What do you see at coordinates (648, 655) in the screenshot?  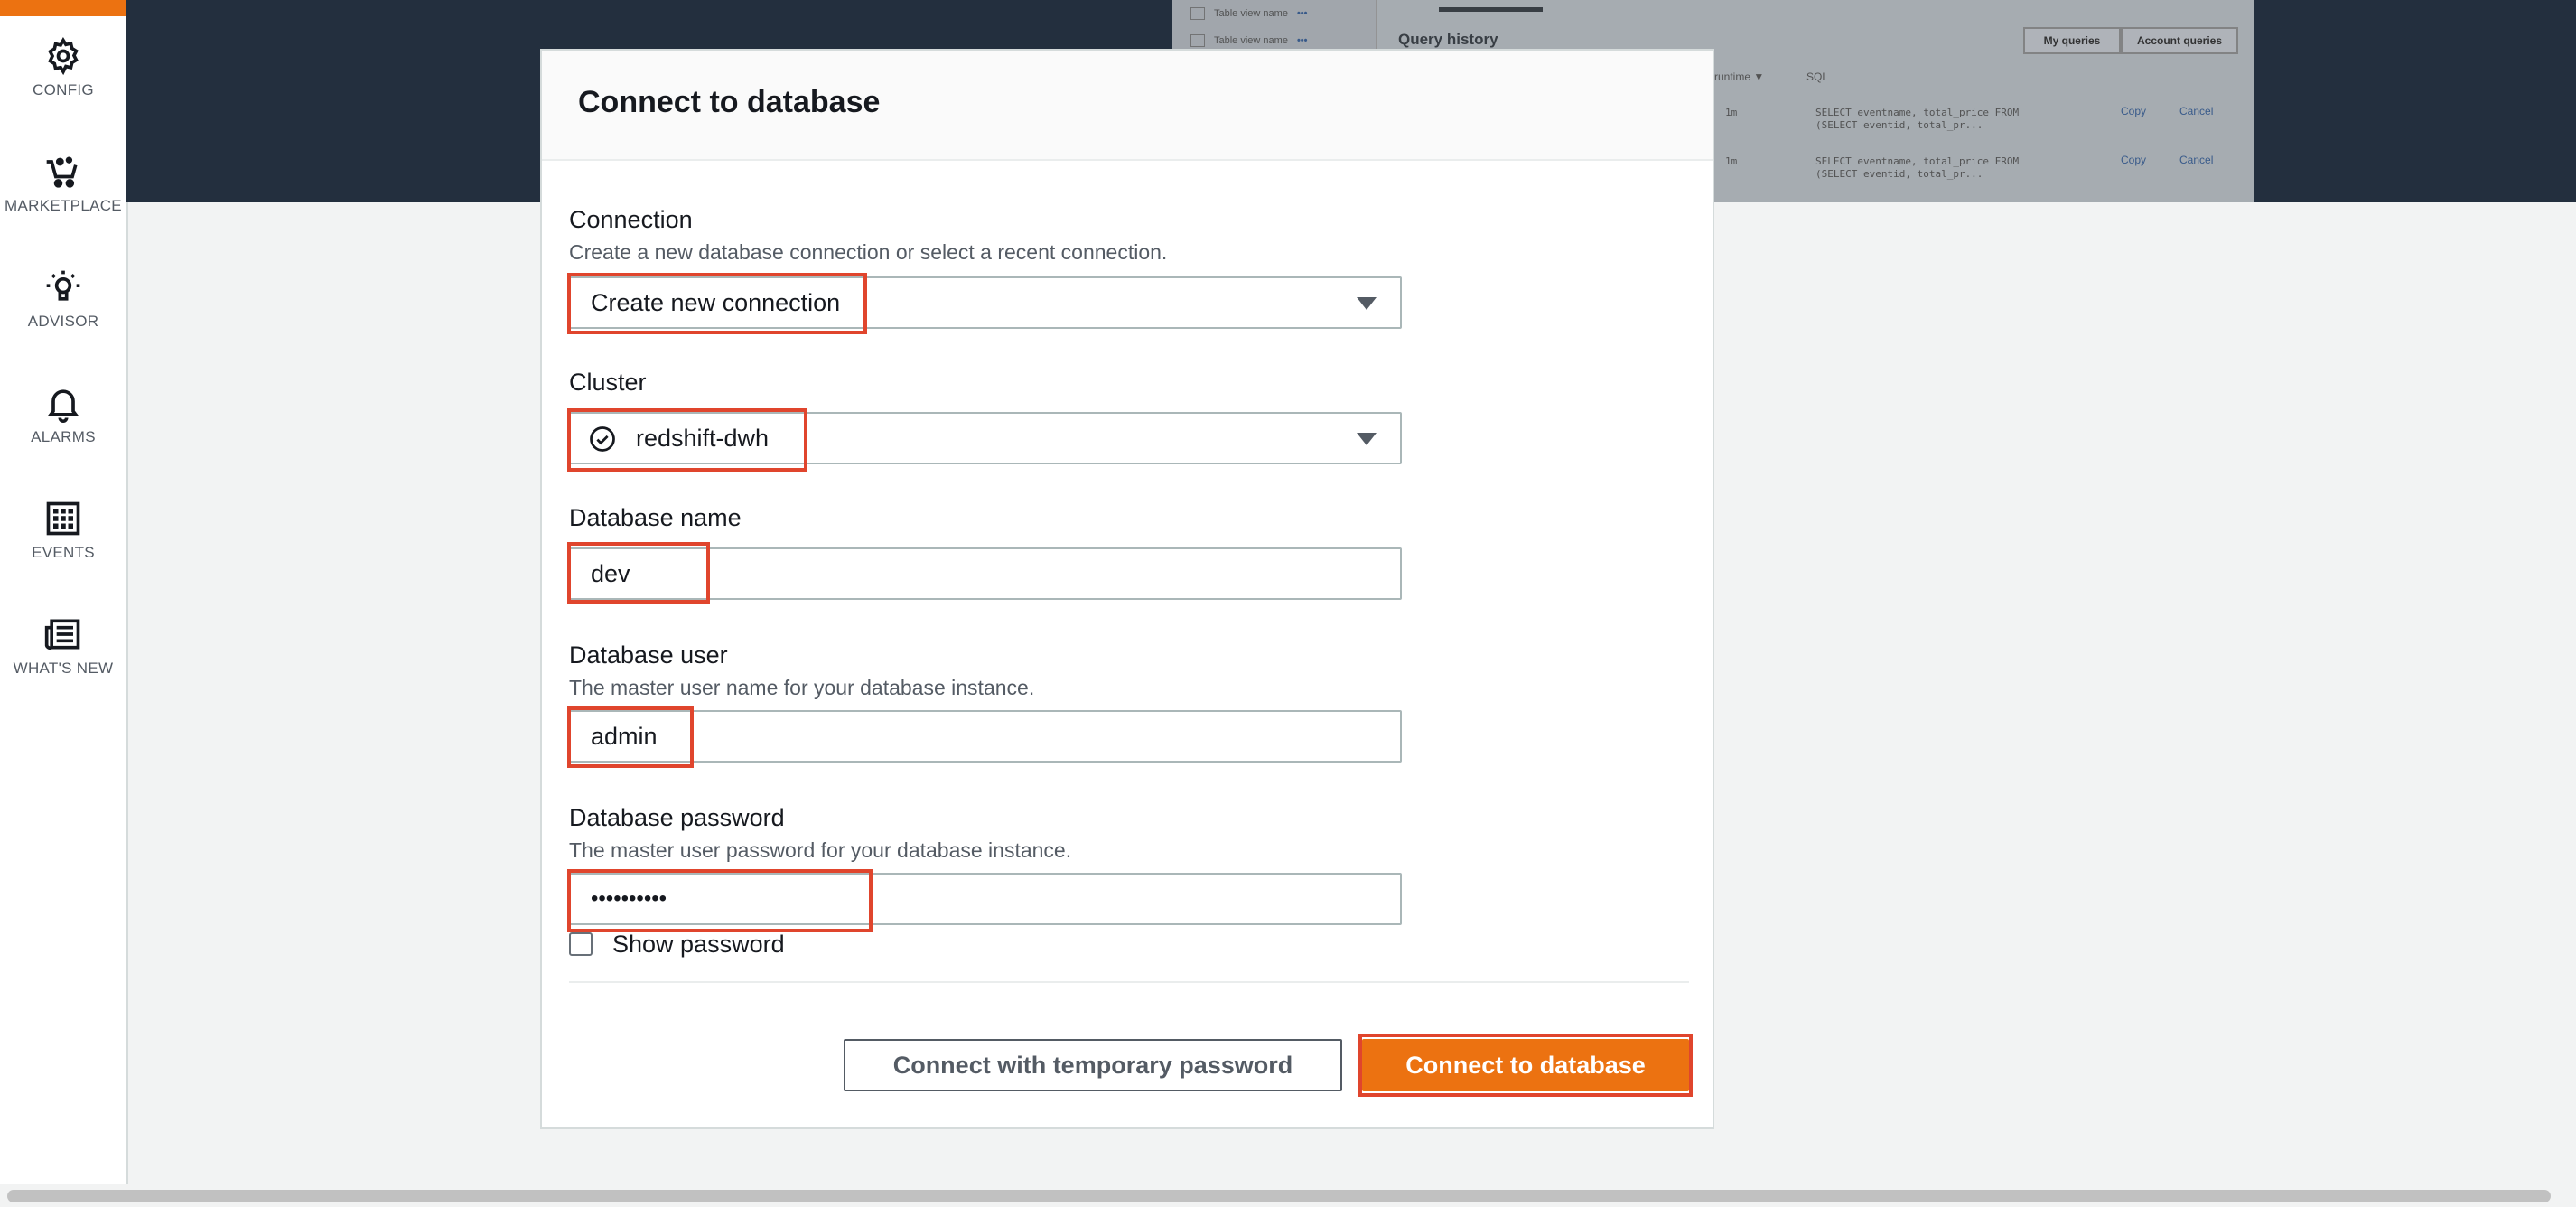 I see `database-user-label: Database user` at bounding box center [648, 655].